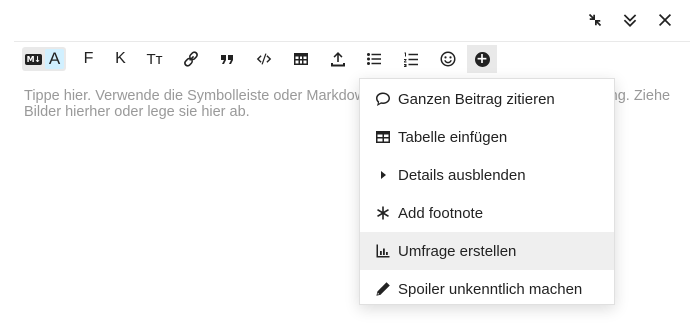 The image size is (690, 336). Describe the element at coordinates (383, 251) in the screenshot. I see `chart-bar-icon` at that location.